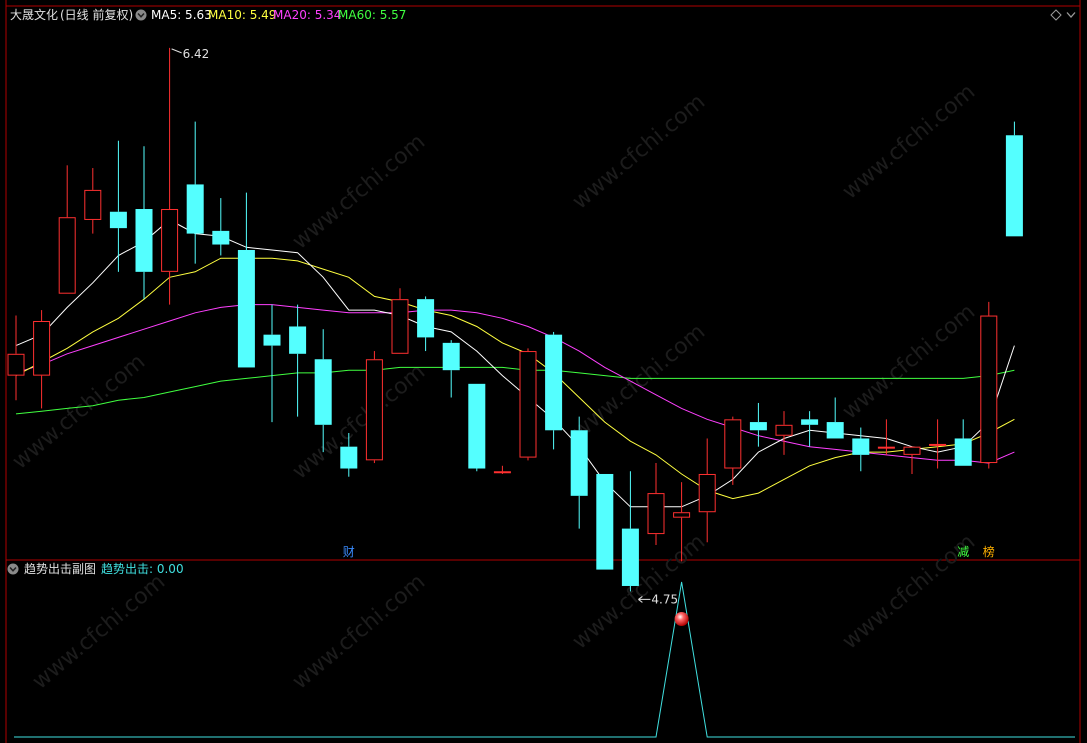 The height and width of the screenshot is (743, 1087). What do you see at coordinates (34, 14) in the screenshot?
I see `stock-name: 大晟文化` at bounding box center [34, 14].